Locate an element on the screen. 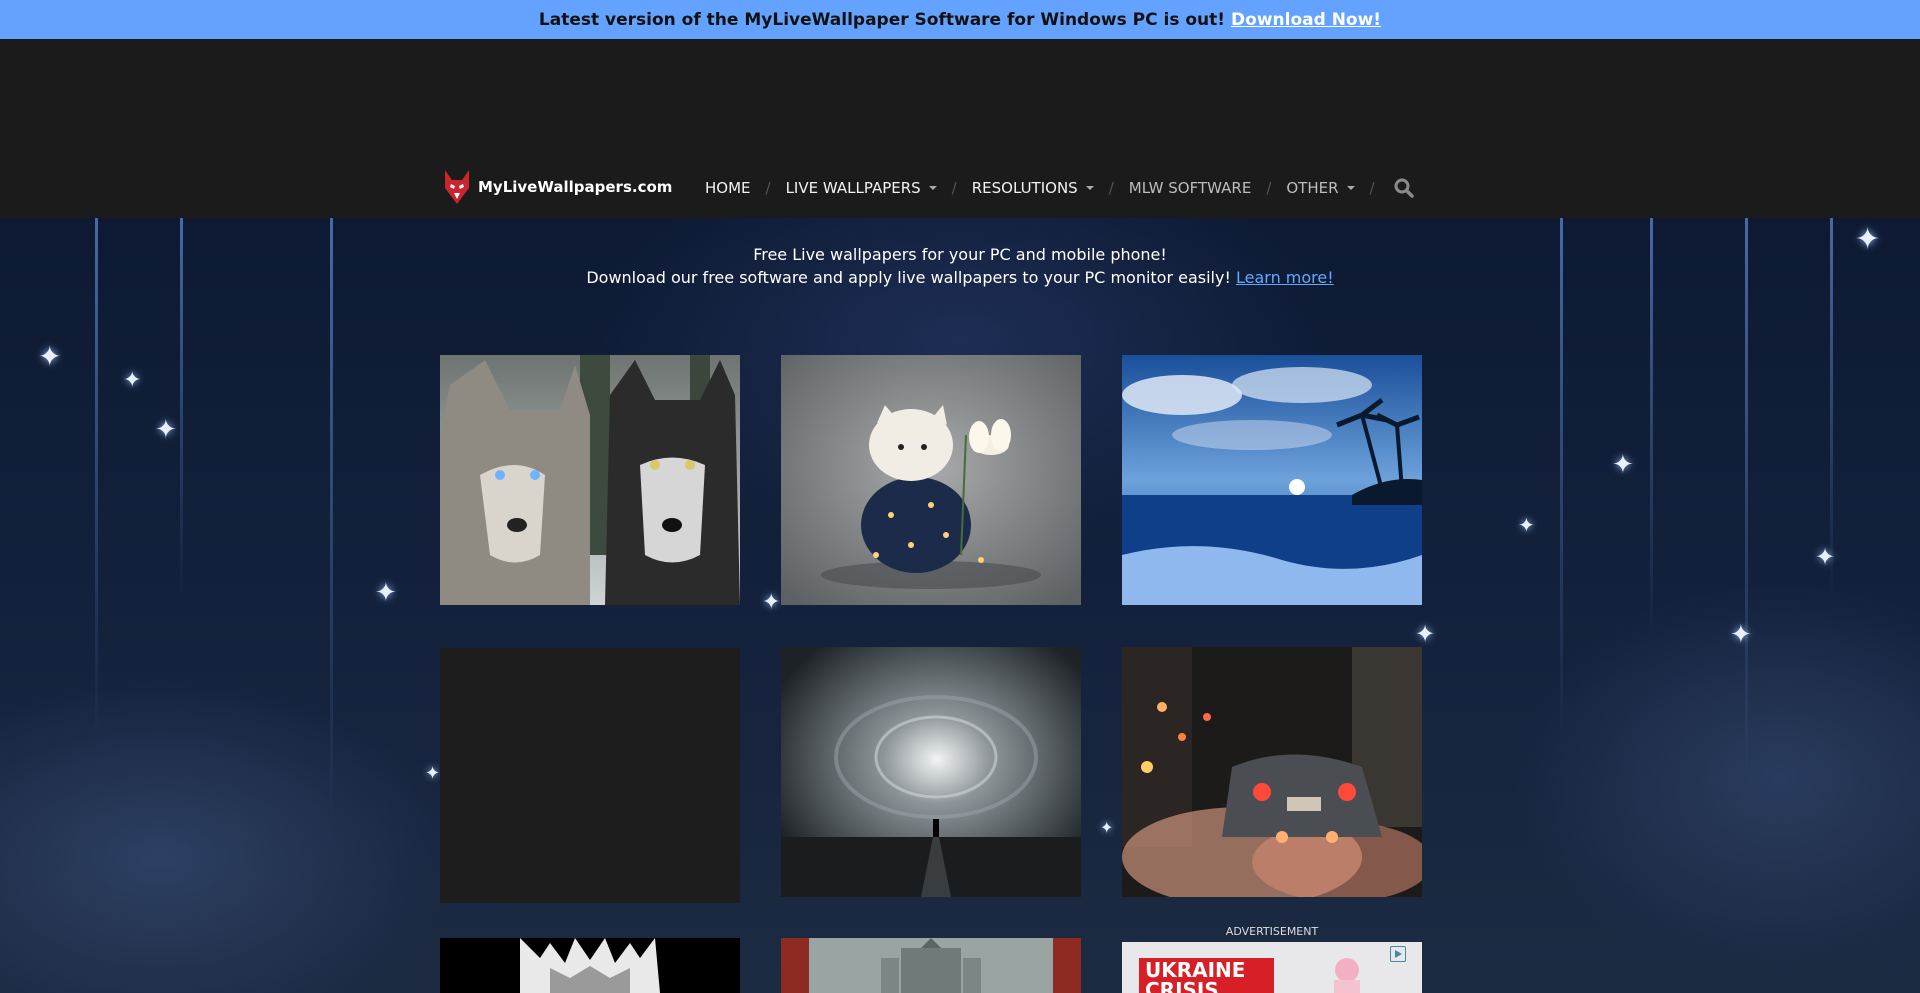  nav-other: OTHER is located at coordinates (1320, 188).